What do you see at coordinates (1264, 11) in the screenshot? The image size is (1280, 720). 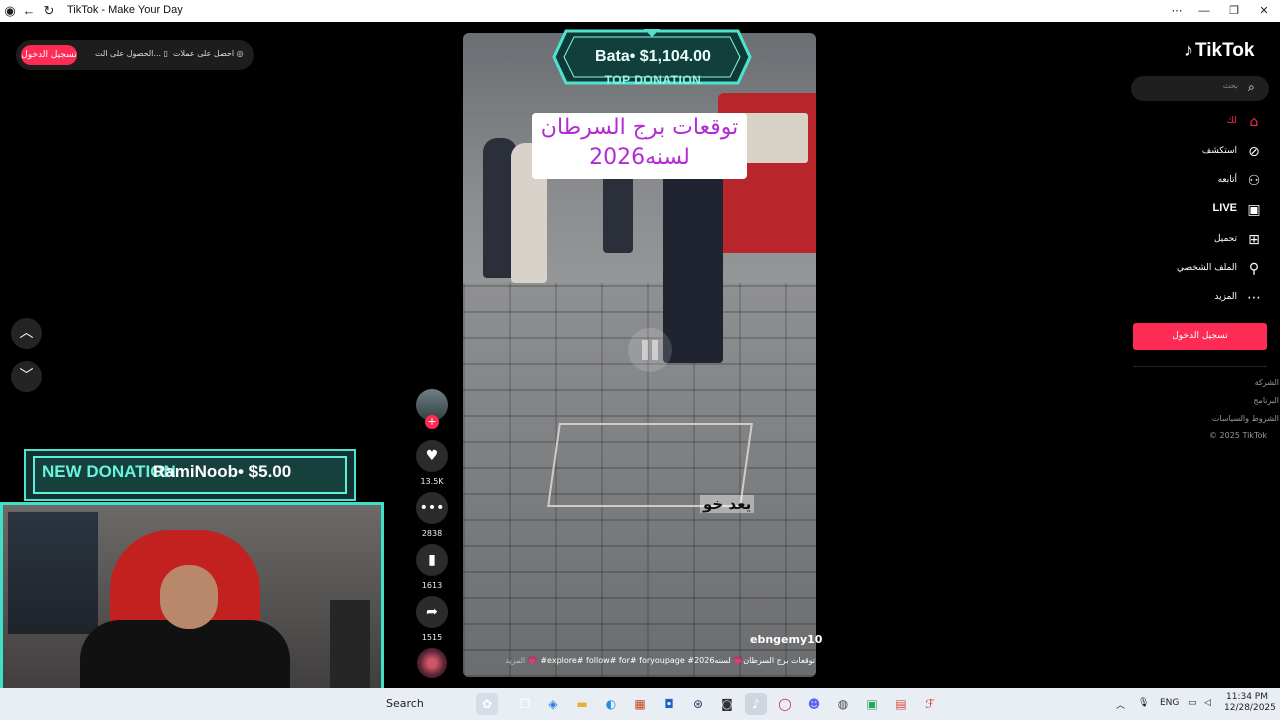 I see `close-button: ✕` at bounding box center [1264, 11].